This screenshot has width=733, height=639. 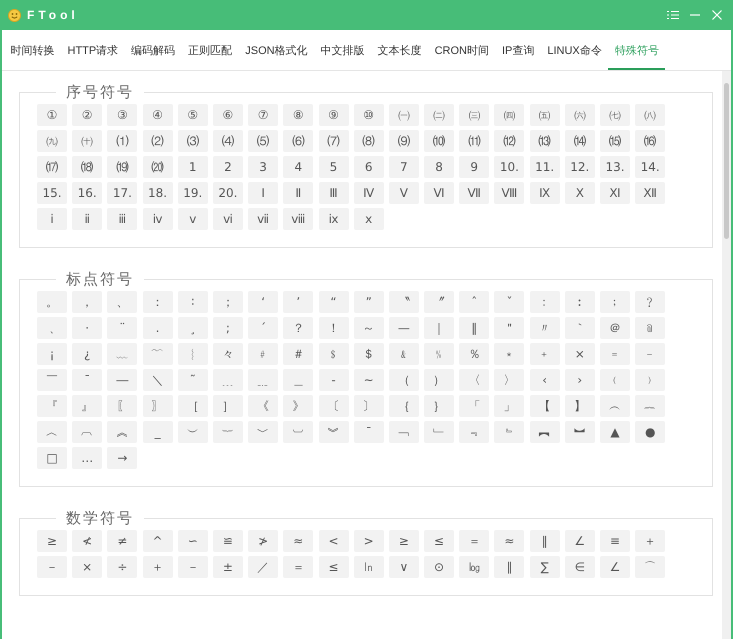 I want to click on symbol-button: Ⅱ, so click(x=298, y=193).